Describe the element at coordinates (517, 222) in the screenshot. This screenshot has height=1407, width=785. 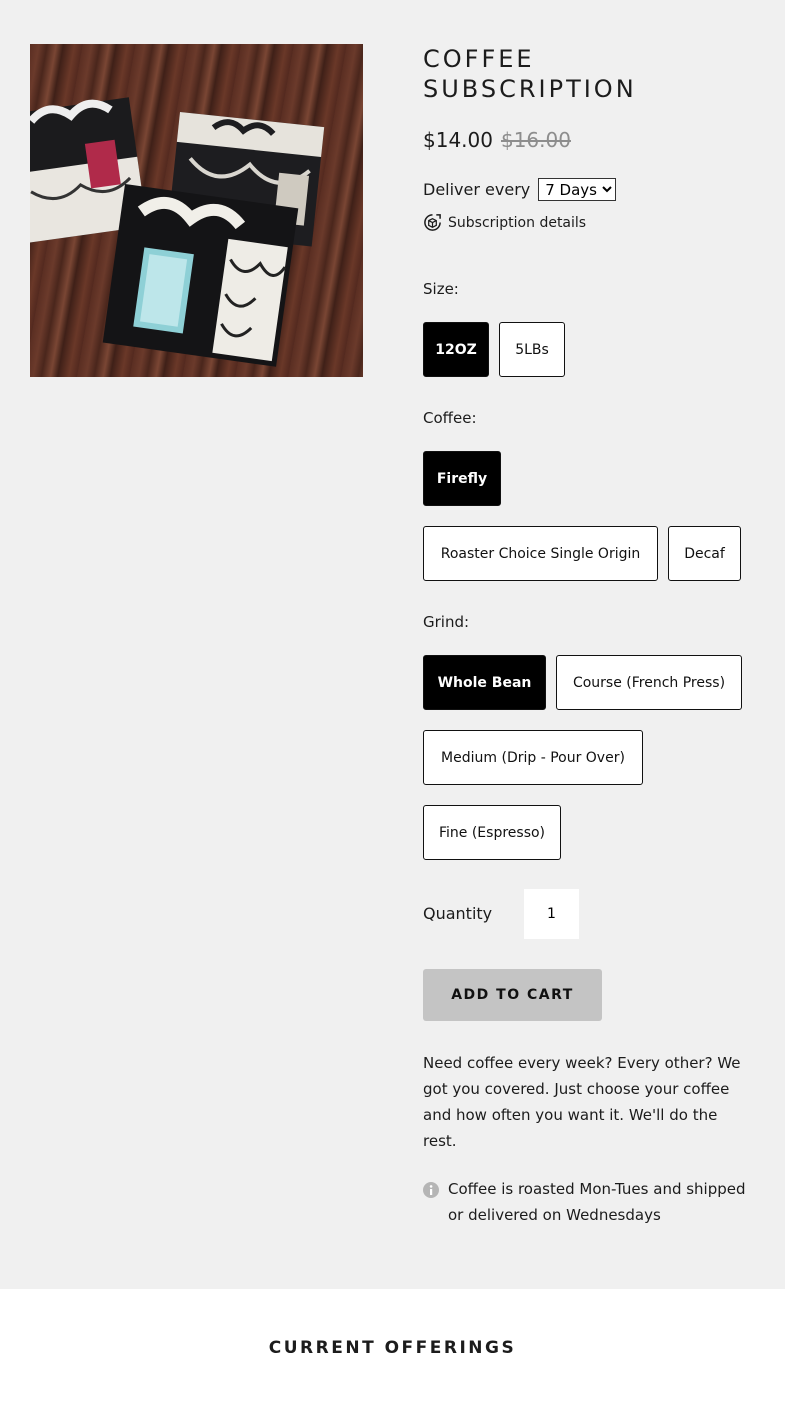
I see `subscription-details-label: Subscription details` at that location.